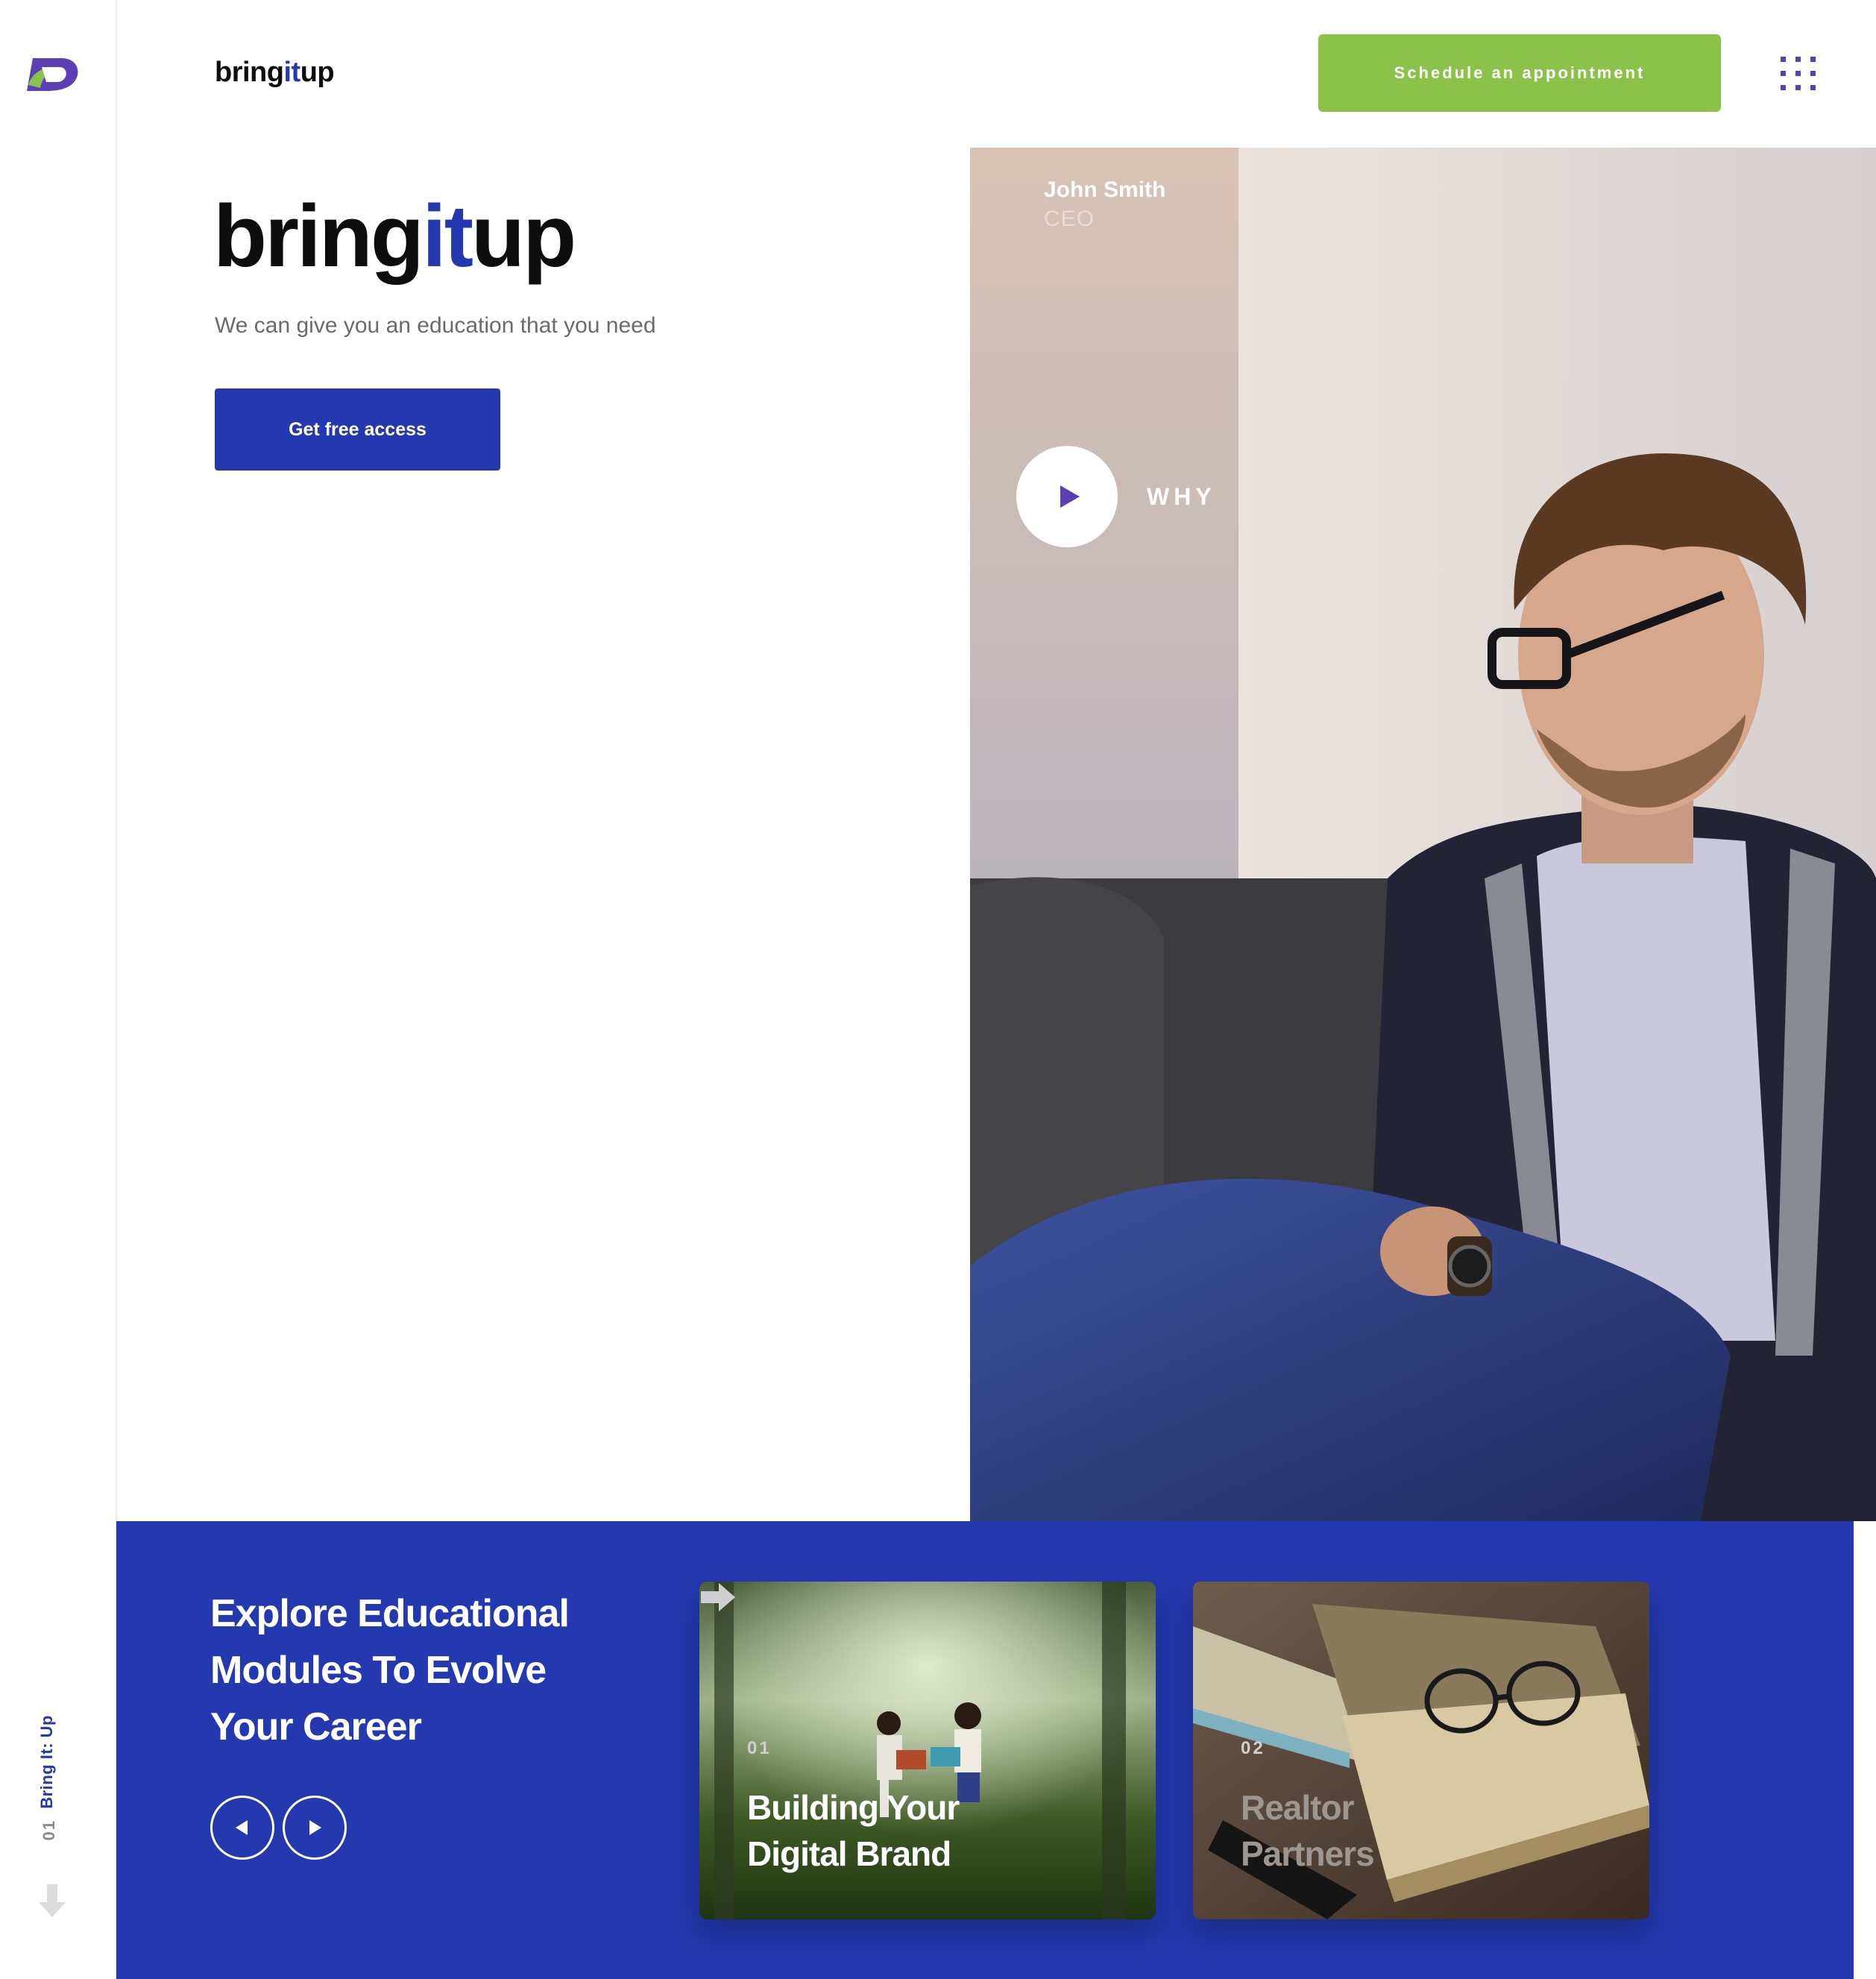  Describe the element at coordinates (759, 1748) in the screenshot. I see `card-number: 01` at that location.